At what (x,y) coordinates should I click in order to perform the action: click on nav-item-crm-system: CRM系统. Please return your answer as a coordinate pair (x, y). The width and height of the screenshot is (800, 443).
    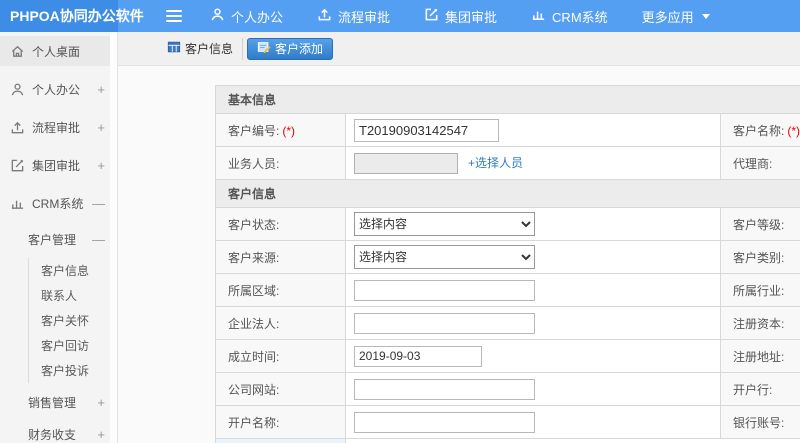
    Looking at the image, I should click on (569, 16).